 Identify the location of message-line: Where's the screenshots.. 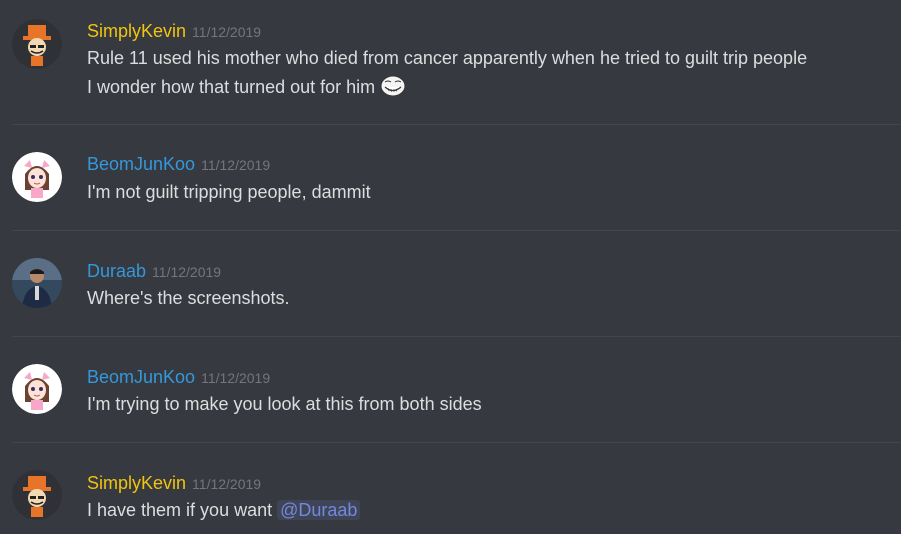
(188, 298).